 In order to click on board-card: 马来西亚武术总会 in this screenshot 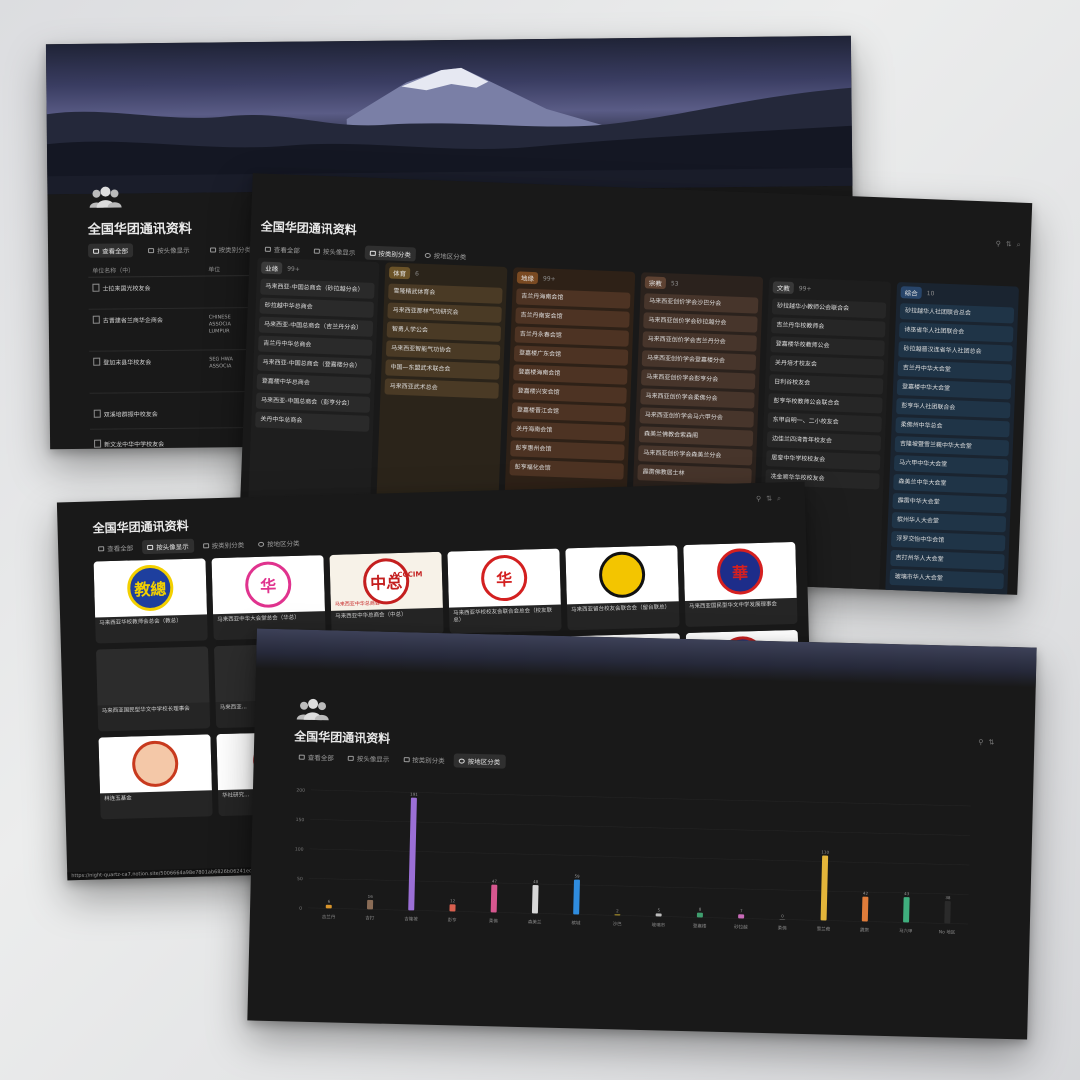, I will do `click(441, 388)`.